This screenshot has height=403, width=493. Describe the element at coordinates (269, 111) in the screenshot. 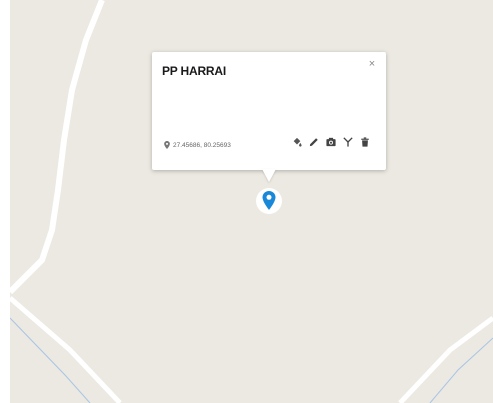

I see `location-popup: PP HARRAI × 27.45686, 80.25693` at that location.